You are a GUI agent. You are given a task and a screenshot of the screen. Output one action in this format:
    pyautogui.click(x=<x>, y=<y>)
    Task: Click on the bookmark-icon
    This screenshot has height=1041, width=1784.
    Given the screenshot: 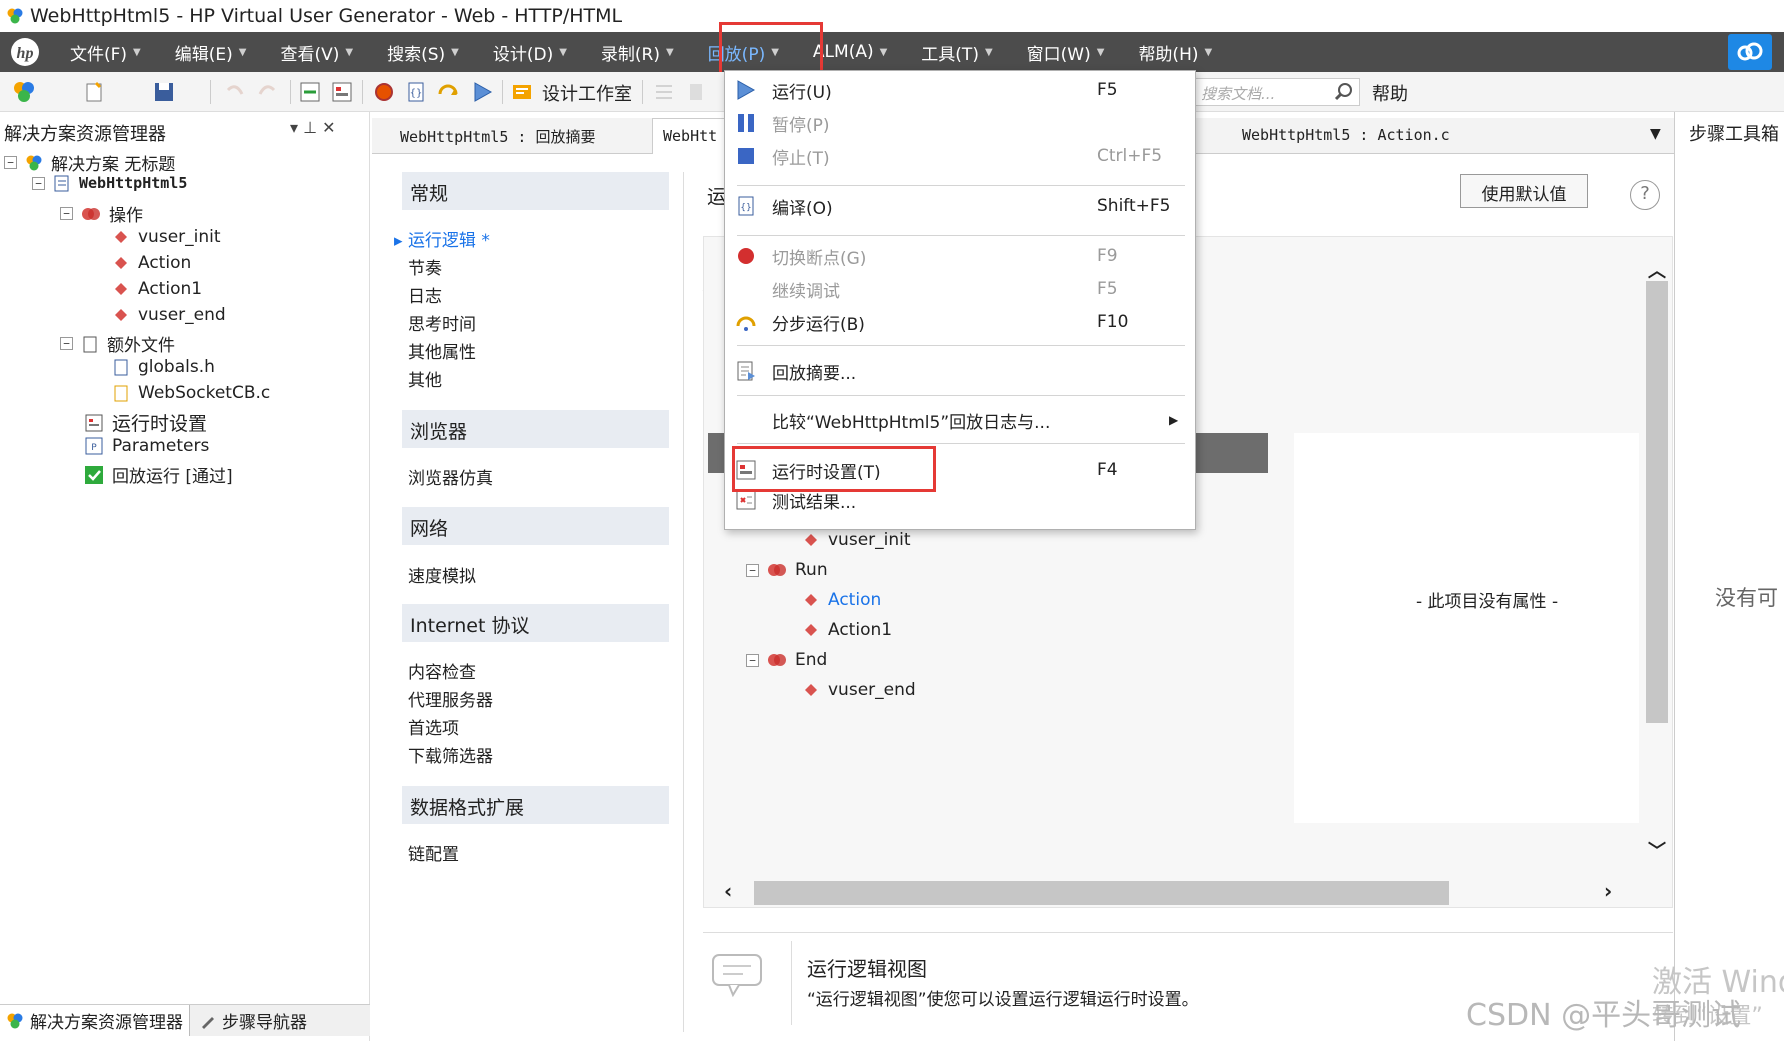 What is the action you would take?
    pyautogui.click(x=696, y=92)
    